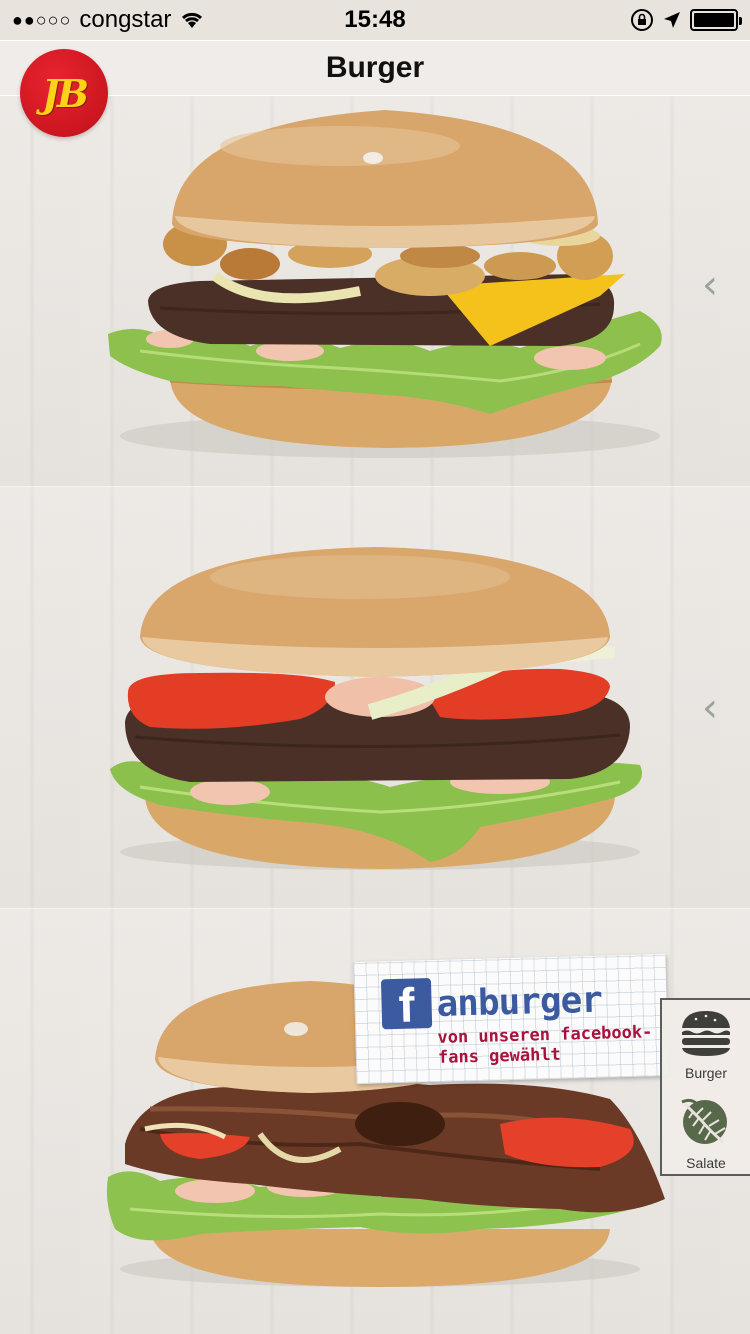 This screenshot has height=1334, width=750. Describe the element at coordinates (42, 19) in the screenshot. I see `signal-strength-icon: ●●○○○` at that location.